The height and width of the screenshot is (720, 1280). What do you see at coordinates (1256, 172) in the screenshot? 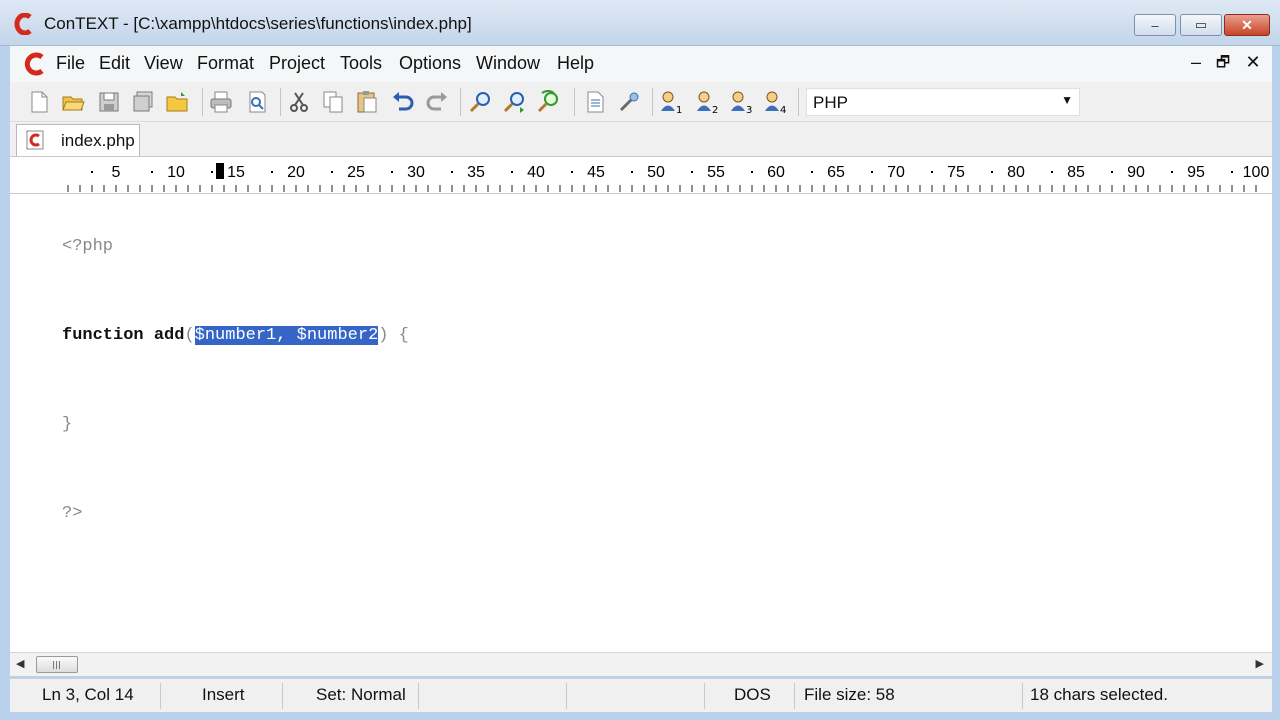
I see `ruler-label: 100` at bounding box center [1256, 172].